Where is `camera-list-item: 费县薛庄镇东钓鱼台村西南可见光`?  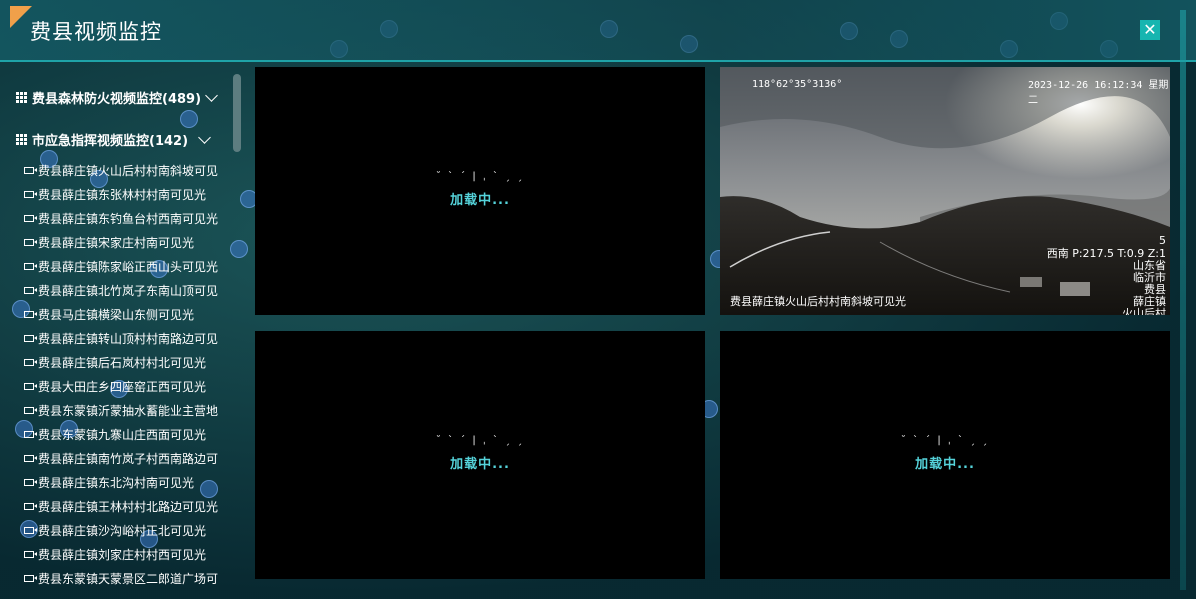
camera-list-item: 费县薛庄镇东钓鱼台村西南可见光 is located at coordinates (124, 218).